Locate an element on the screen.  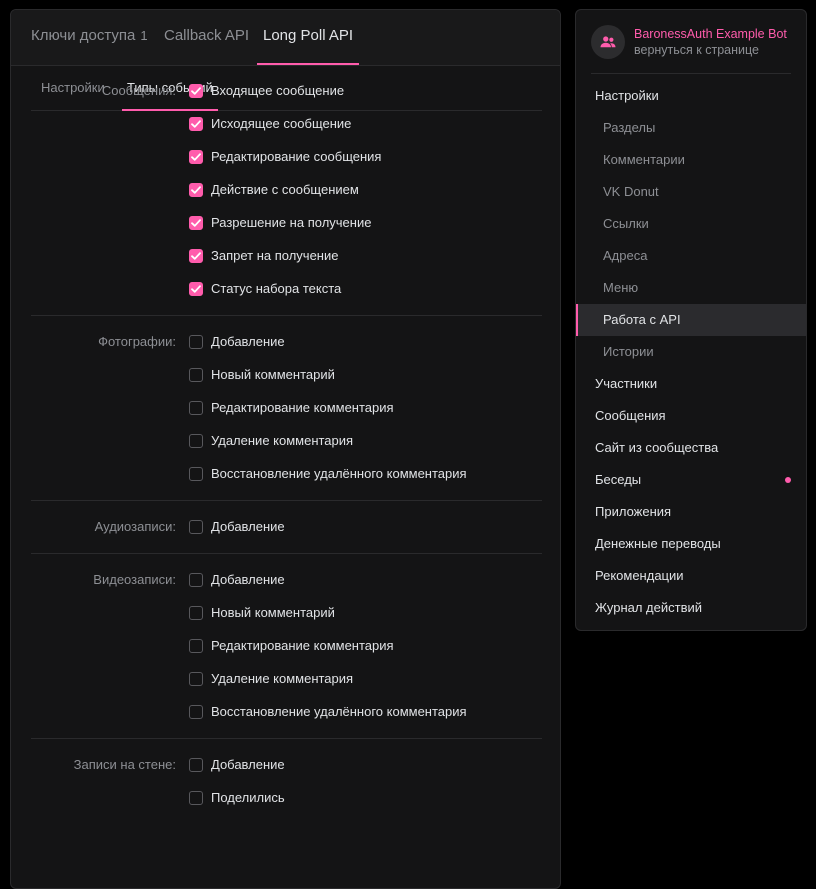
event-checkbox: Действие с сообщением is located at coordinates (274, 189).